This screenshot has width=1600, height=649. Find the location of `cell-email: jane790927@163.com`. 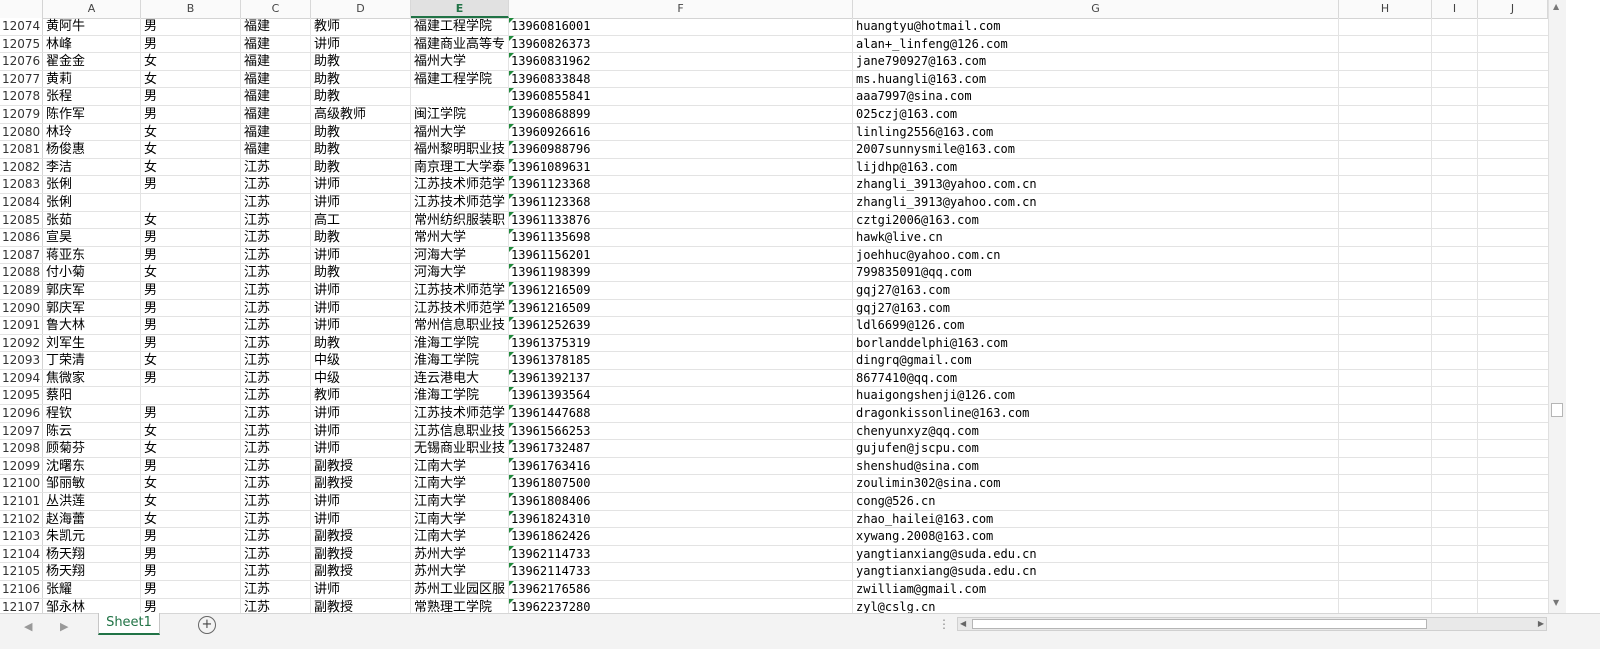

cell-email: jane790927@163.com is located at coordinates (1096, 61).